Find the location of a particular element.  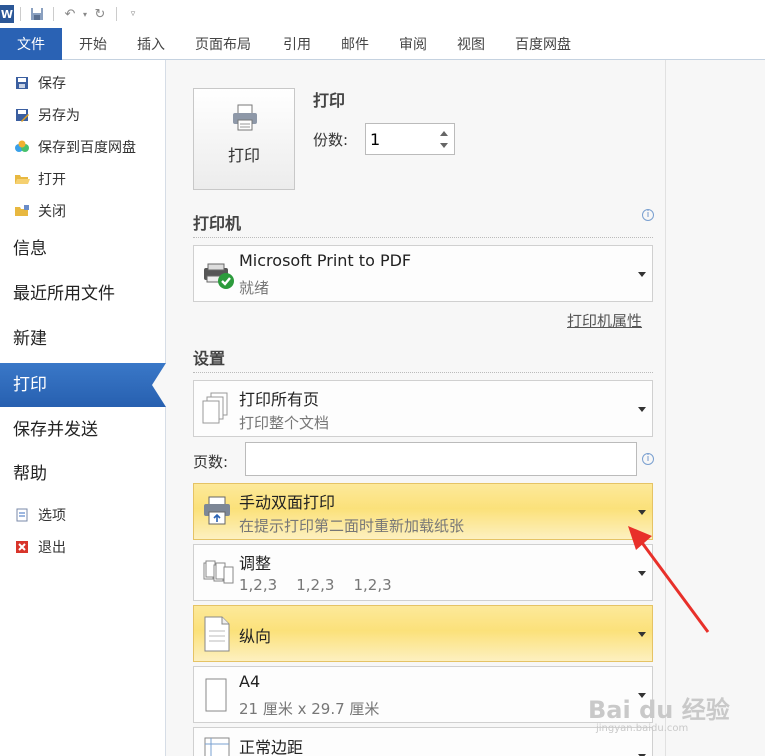

spin-down-icon is located at coordinates (444, 145).